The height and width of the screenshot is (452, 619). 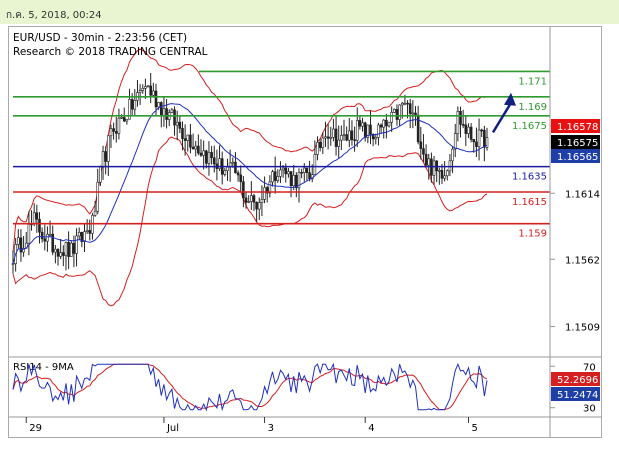 What do you see at coordinates (371, 428) in the screenshot?
I see `time-tick-label: 4` at bounding box center [371, 428].